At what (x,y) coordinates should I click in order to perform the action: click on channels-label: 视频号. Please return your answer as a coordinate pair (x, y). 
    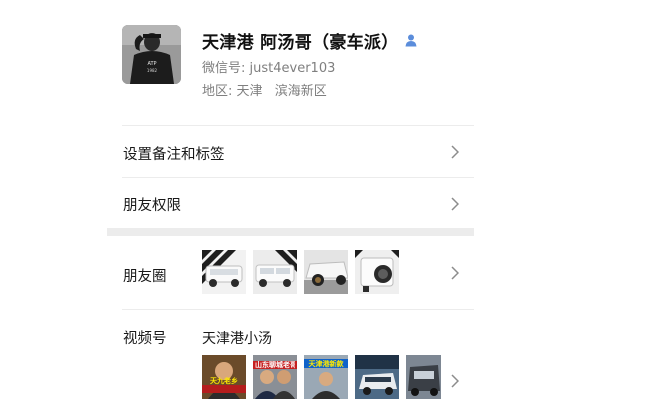
    Looking at the image, I should click on (145, 339).